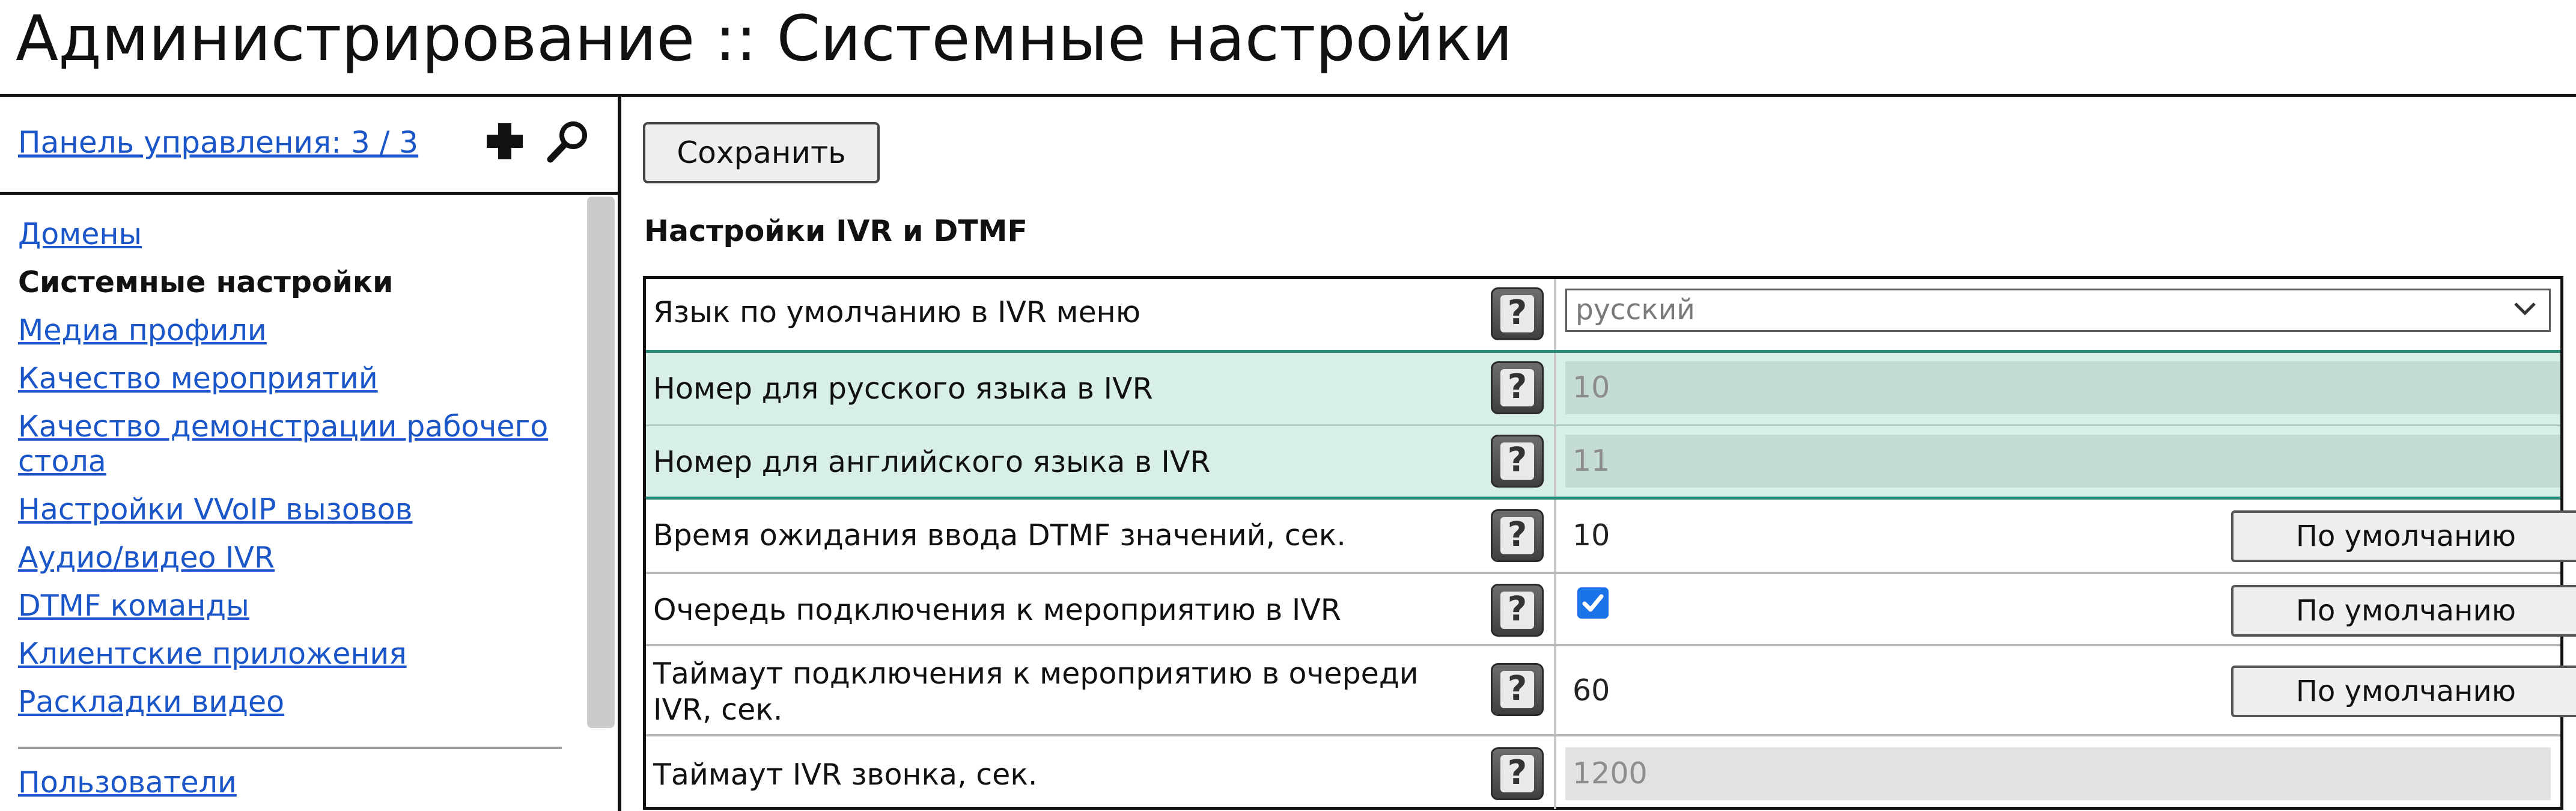 The width and height of the screenshot is (2576, 811). Describe the element at coordinates (294, 702) in the screenshot. I see `sidebar-item-video-layouts: Раскладки видео` at that location.